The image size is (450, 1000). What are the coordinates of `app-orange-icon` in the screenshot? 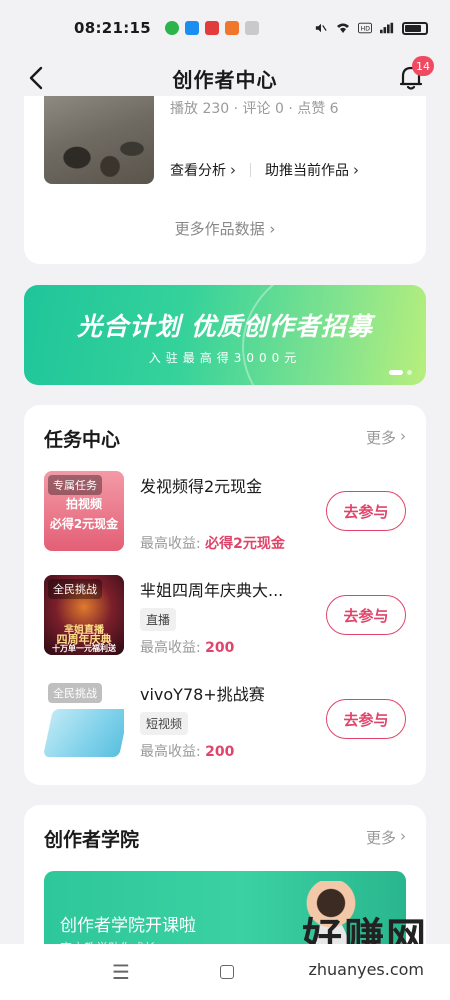 It's located at (232, 28).